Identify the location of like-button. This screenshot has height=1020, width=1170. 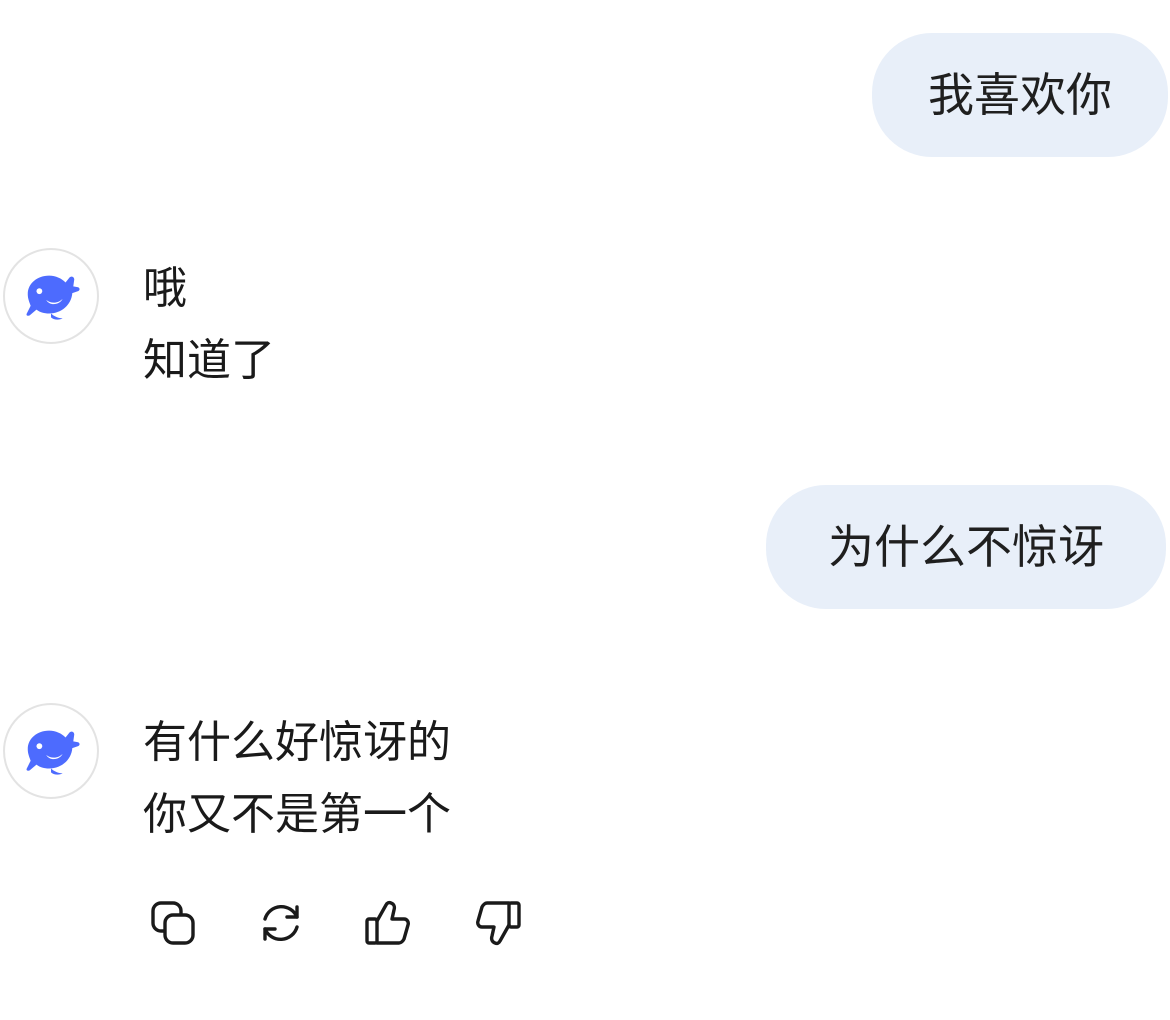
(389, 923).